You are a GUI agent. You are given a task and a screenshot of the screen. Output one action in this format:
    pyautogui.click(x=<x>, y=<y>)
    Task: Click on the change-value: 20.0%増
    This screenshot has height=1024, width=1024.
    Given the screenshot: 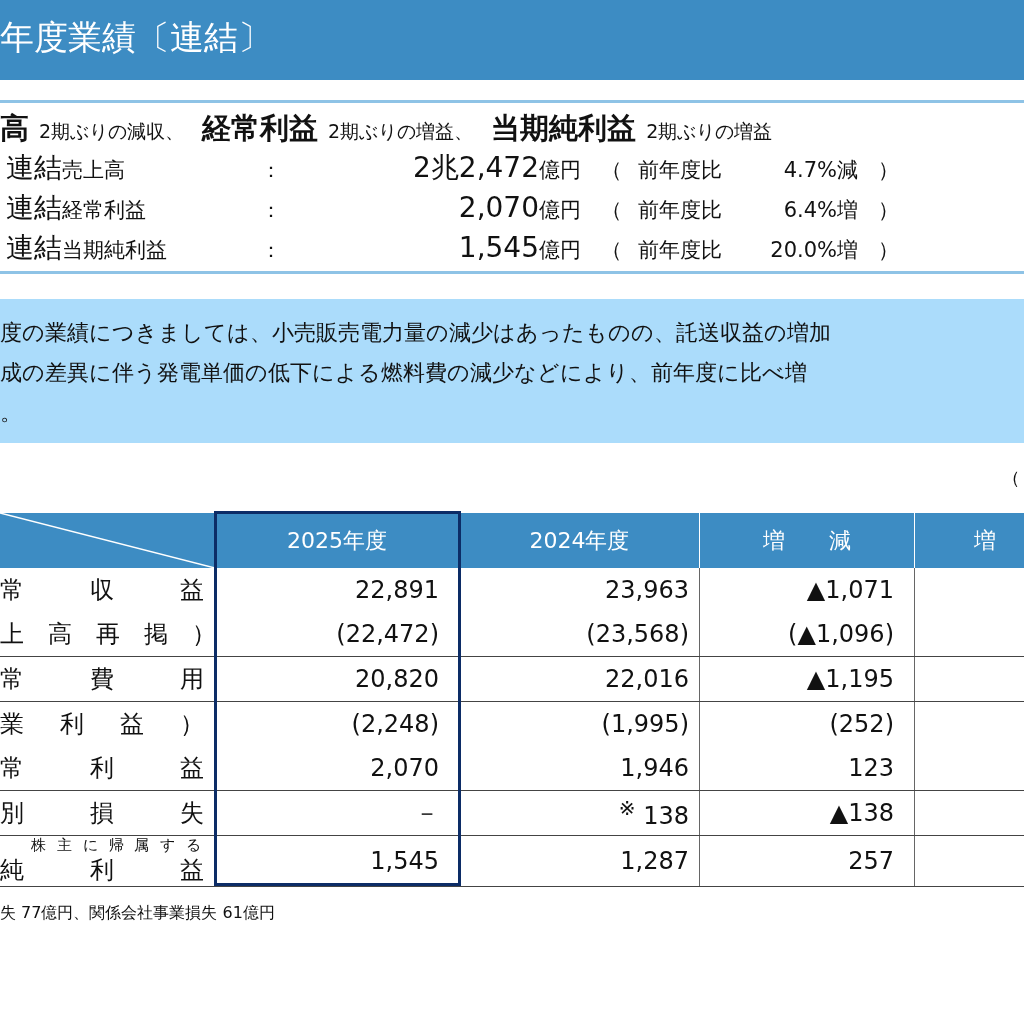 What is the action you would take?
    pyautogui.click(x=813, y=250)
    